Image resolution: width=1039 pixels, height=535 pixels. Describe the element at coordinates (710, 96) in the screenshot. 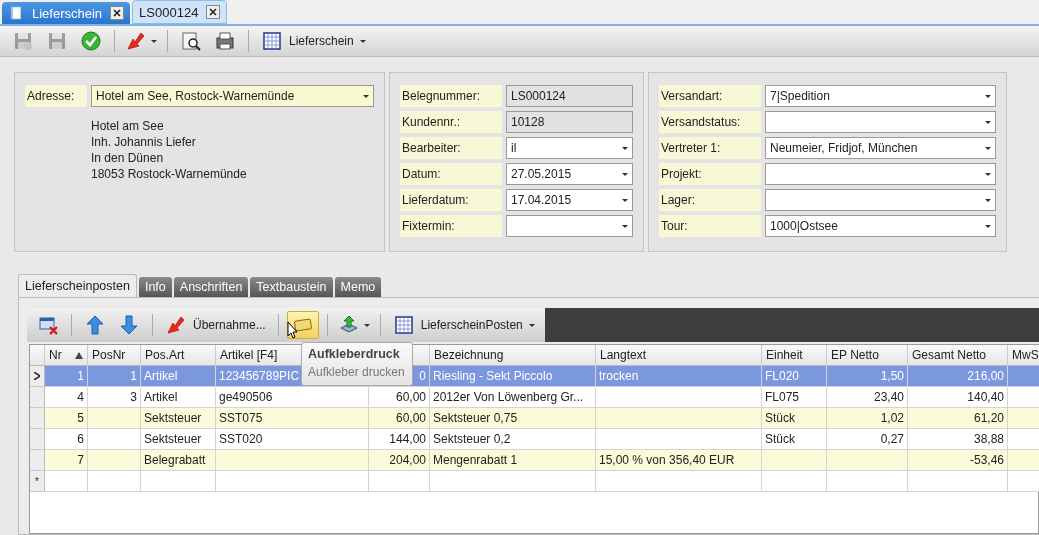

I see `field-label: Versandart:` at that location.